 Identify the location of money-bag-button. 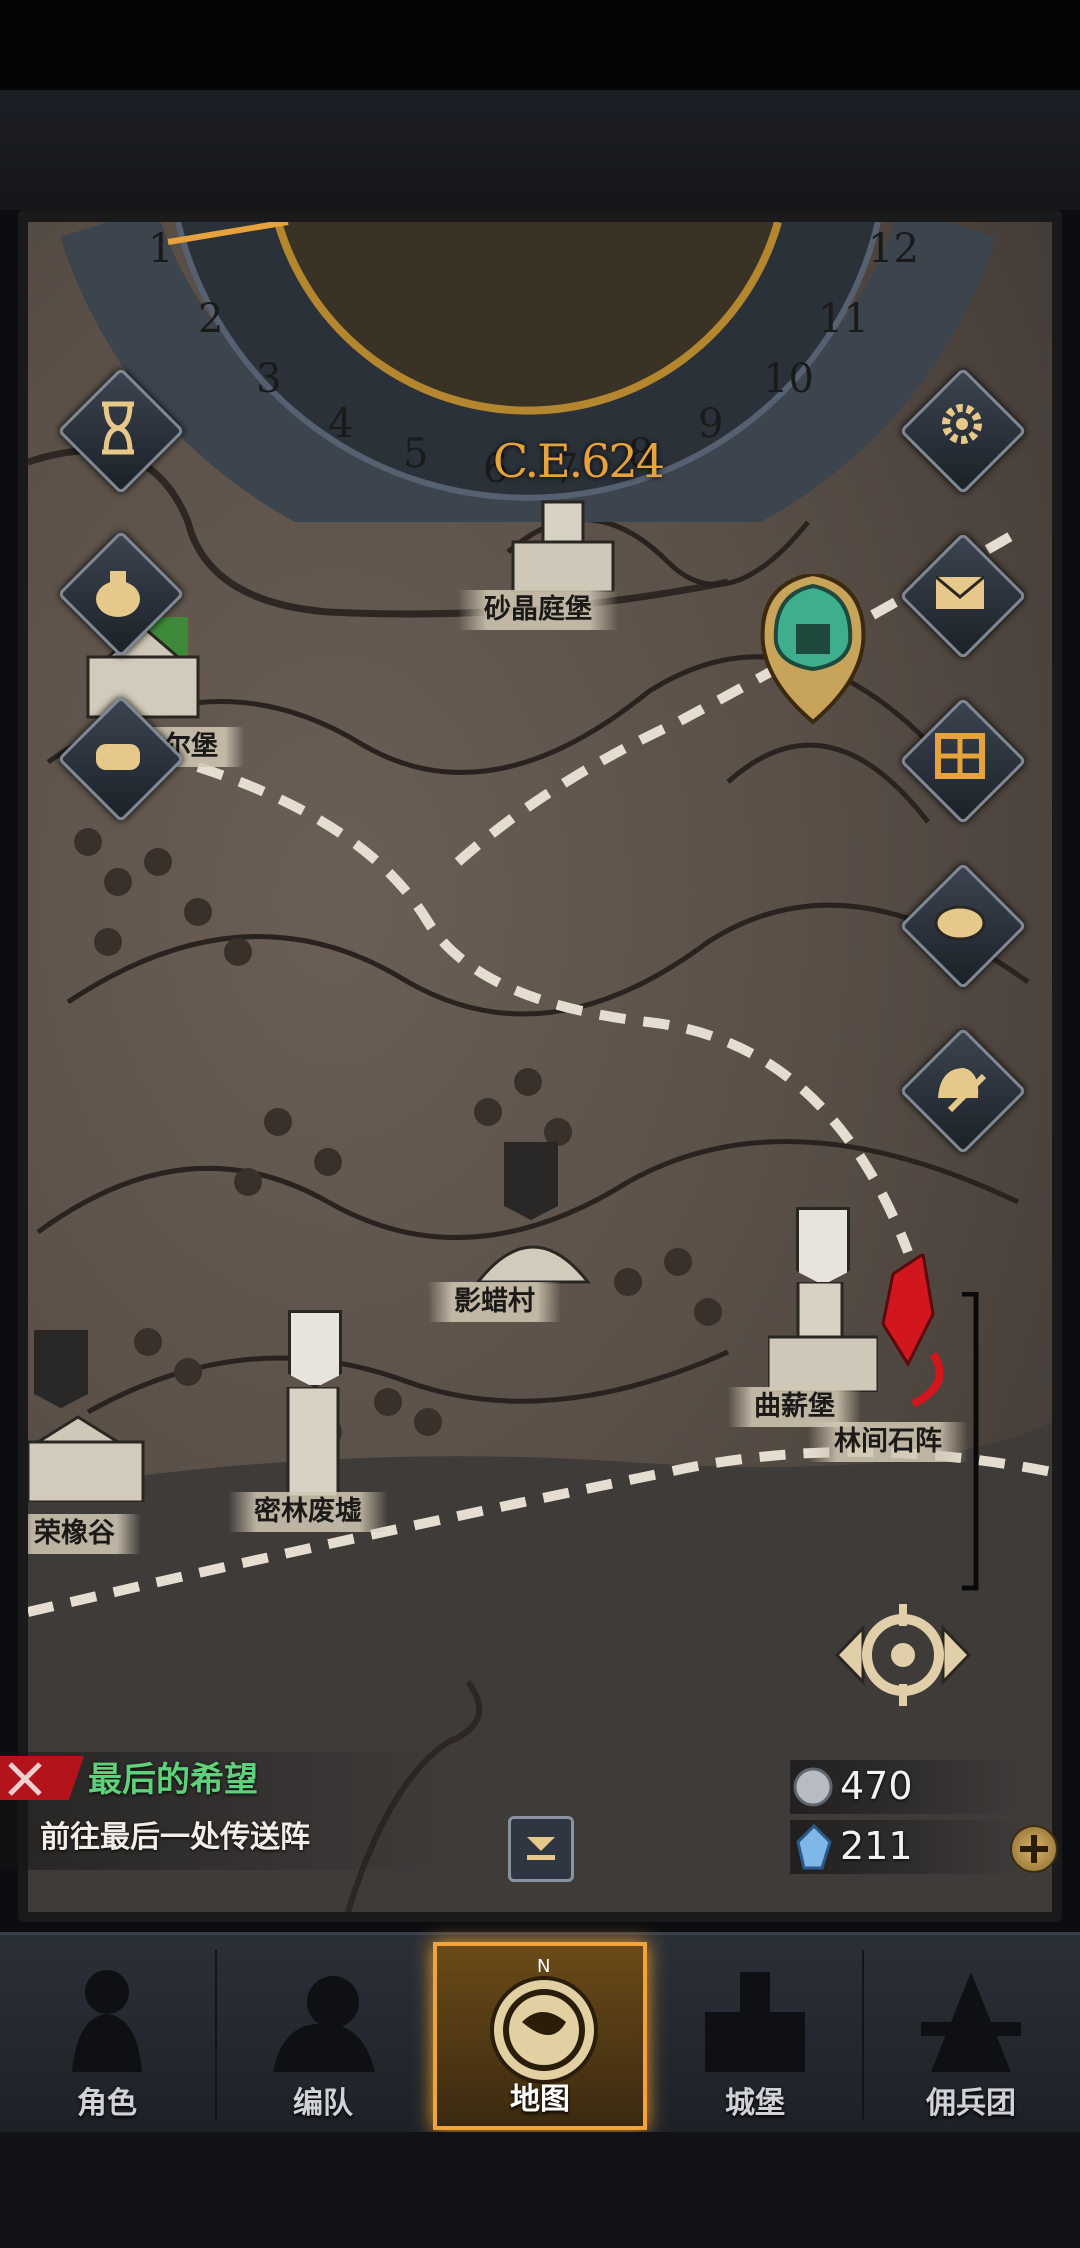
(121, 594).